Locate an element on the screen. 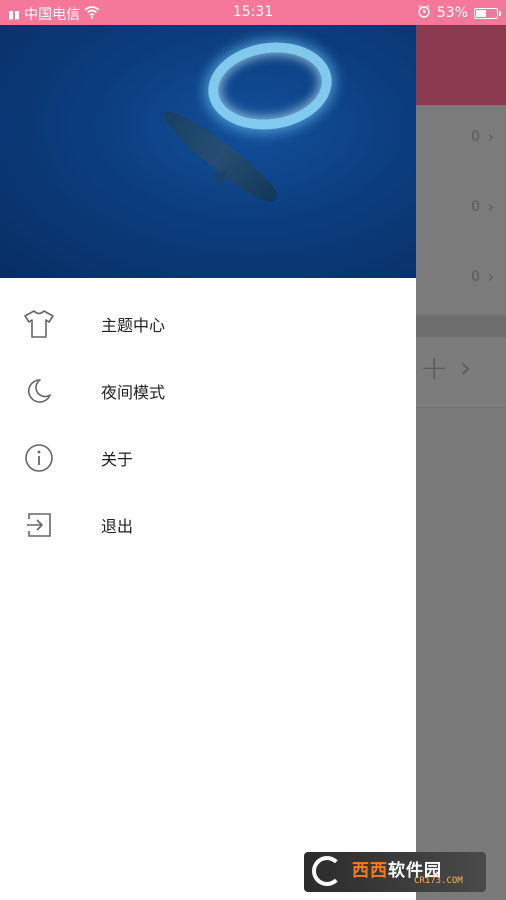 The height and width of the screenshot is (900, 506). alarm-icon is located at coordinates (424, 13).